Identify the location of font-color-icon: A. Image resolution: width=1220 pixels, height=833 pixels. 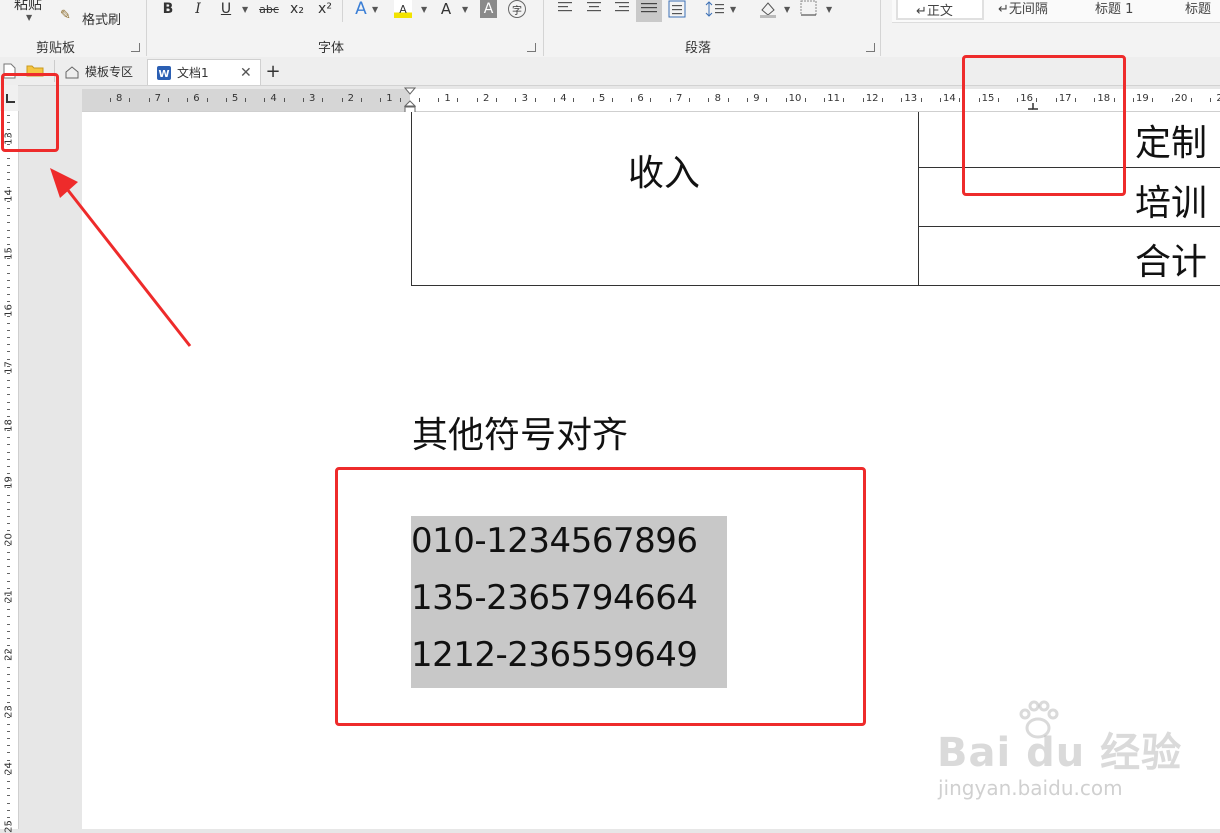
(446, 9).